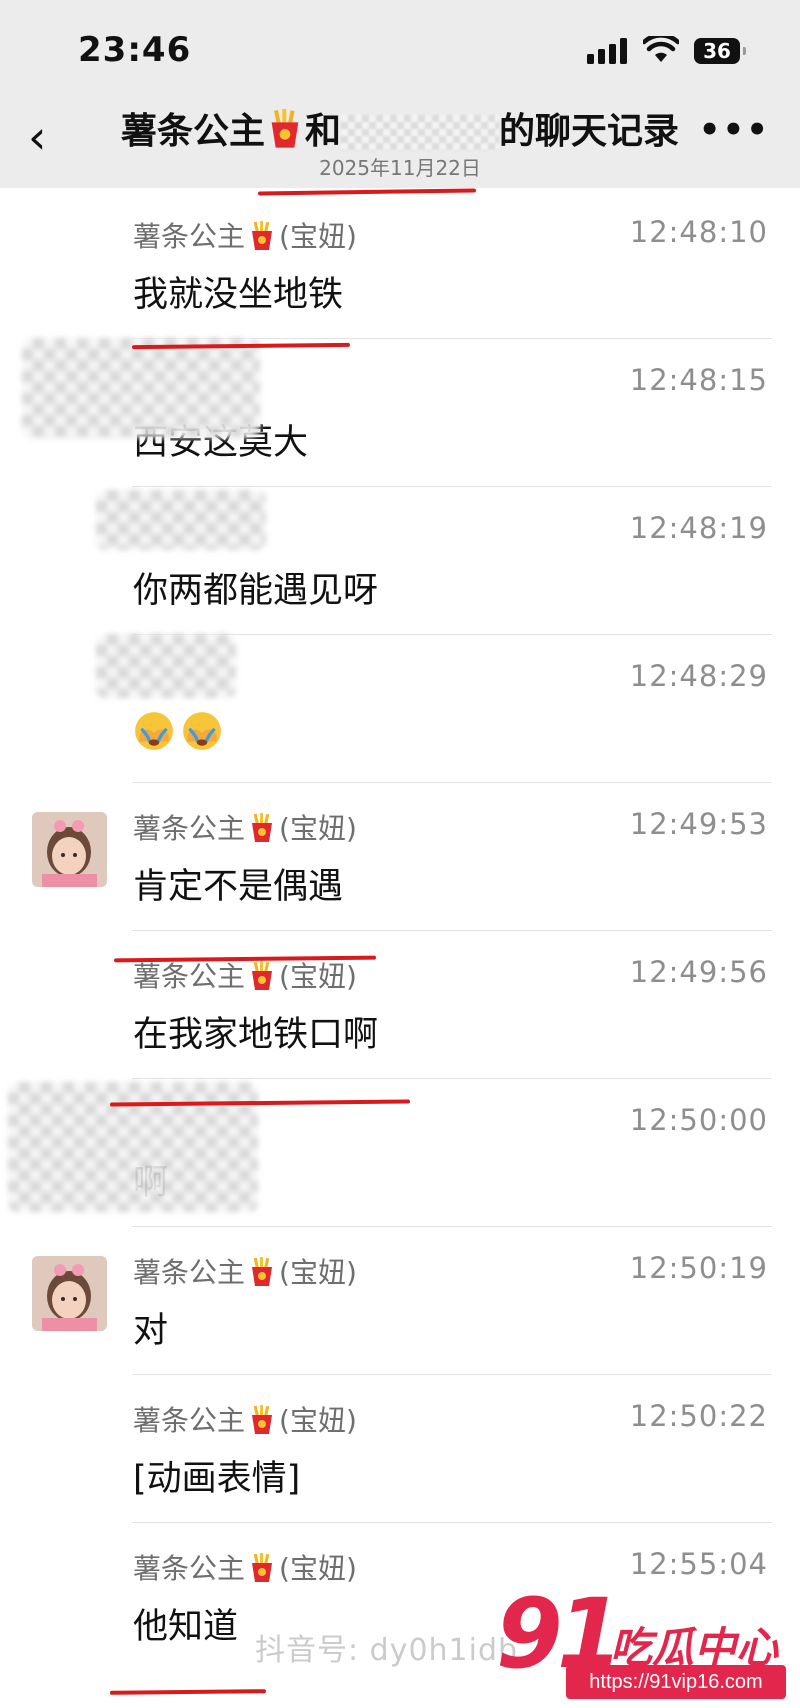  I want to click on message-row: 薯条公主 (宝妞) 12:49:56 在我家地铁口啊, so click(400, 1004).